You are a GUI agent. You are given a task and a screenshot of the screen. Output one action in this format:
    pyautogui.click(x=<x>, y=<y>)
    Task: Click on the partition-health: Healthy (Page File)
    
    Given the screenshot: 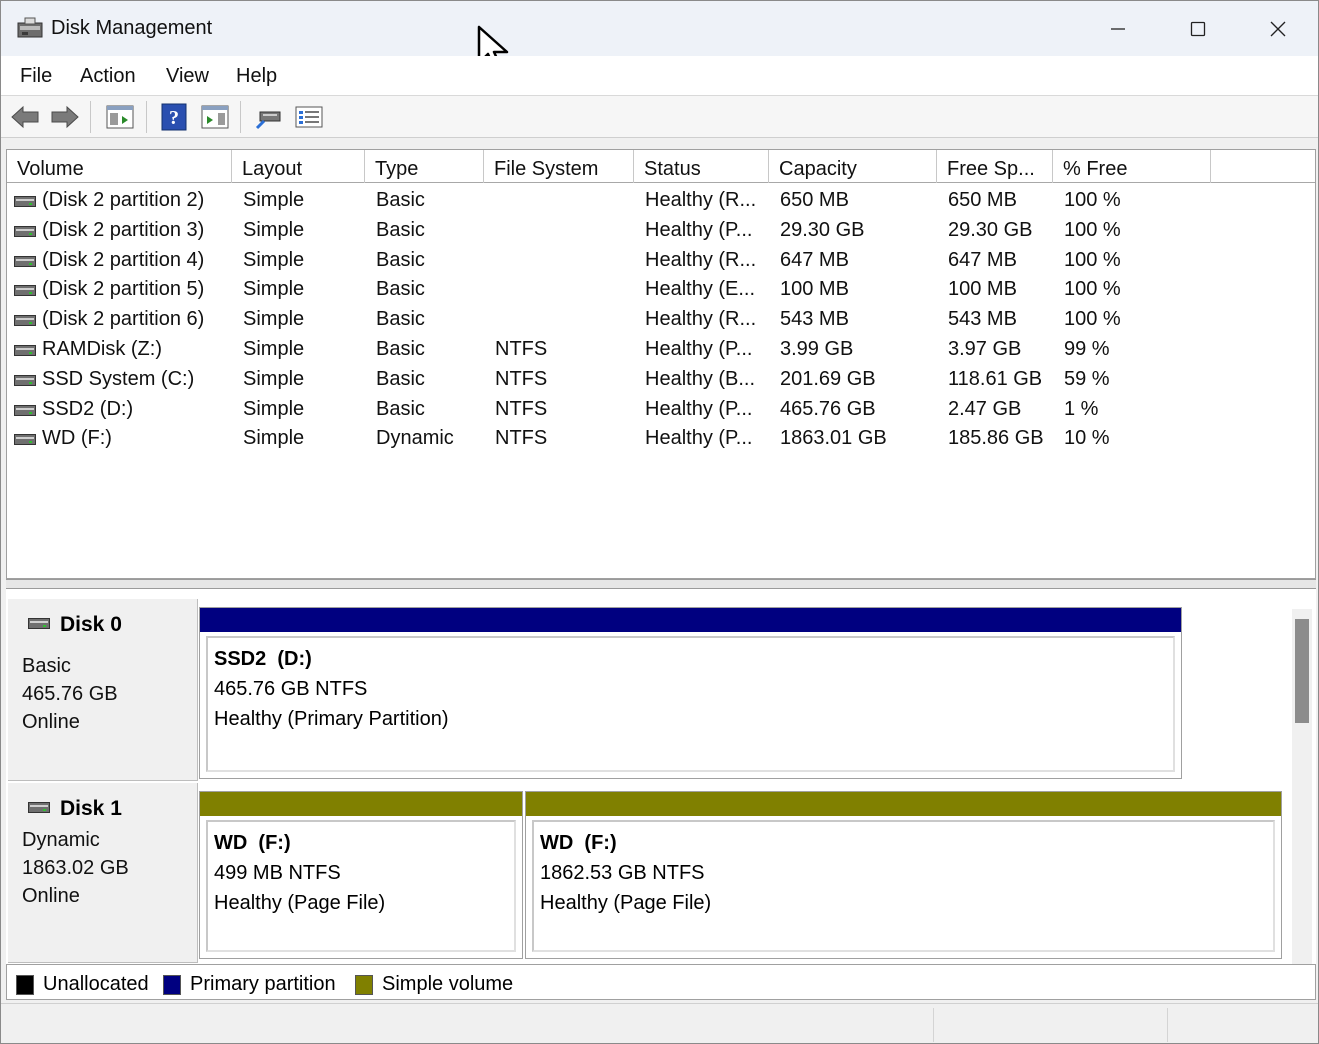 What is the action you would take?
    pyautogui.click(x=300, y=903)
    